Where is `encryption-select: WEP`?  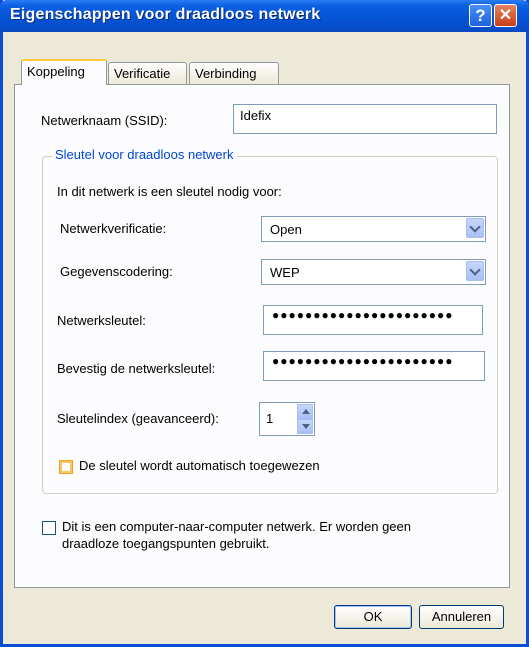 encryption-select: WEP is located at coordinates (373, 272).